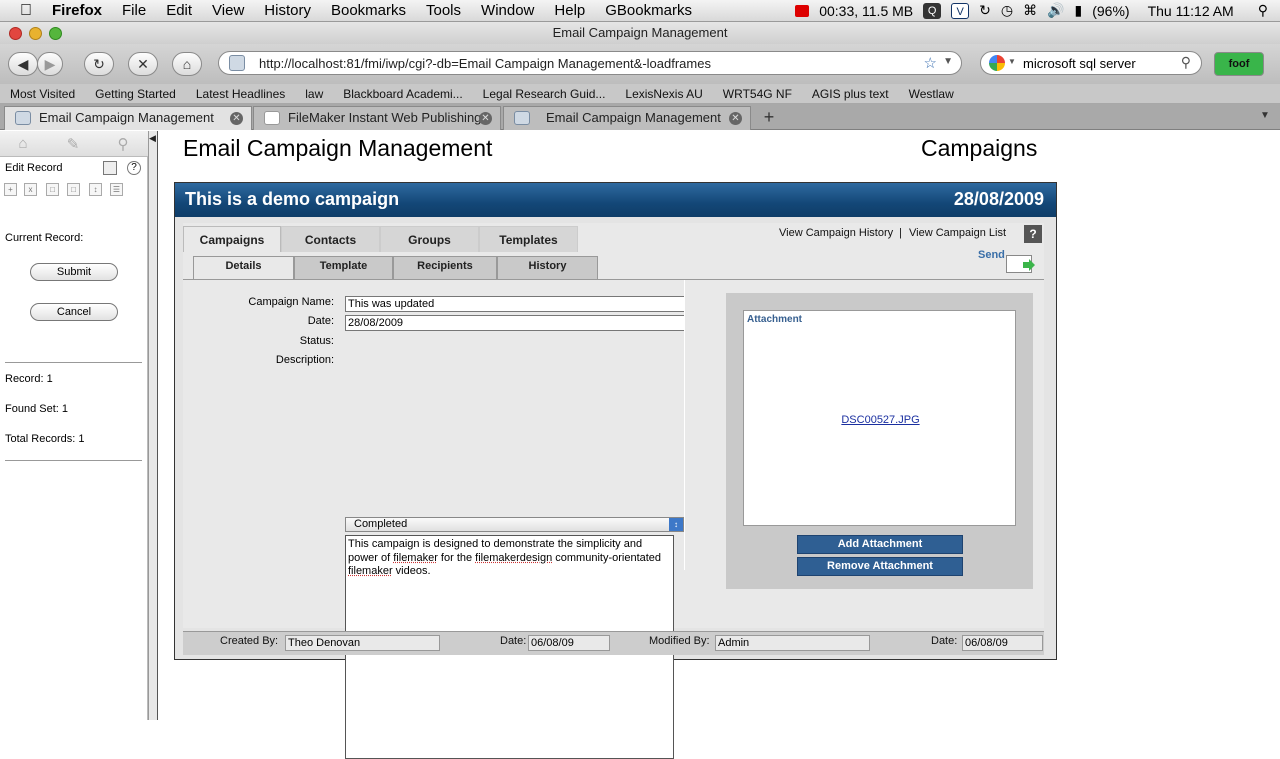  What do you see at coordinates (134, 168) in the screenshot?
I see `help-icon: ?` at bounding box center [134, 168].